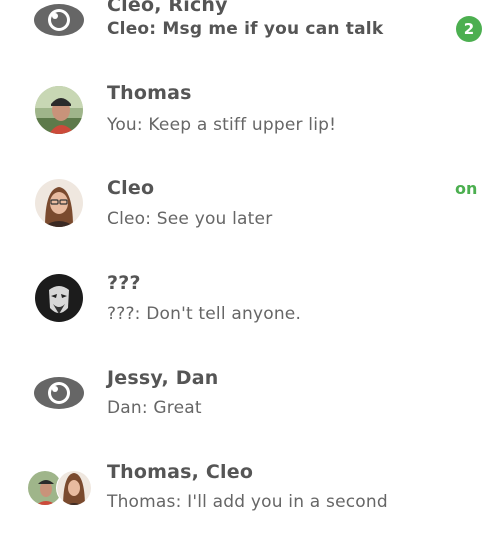 The width and height of the screenshot is (500, 546). I want to click on conversation-preview: ???: Don't tell anyone., so click(204, 314).